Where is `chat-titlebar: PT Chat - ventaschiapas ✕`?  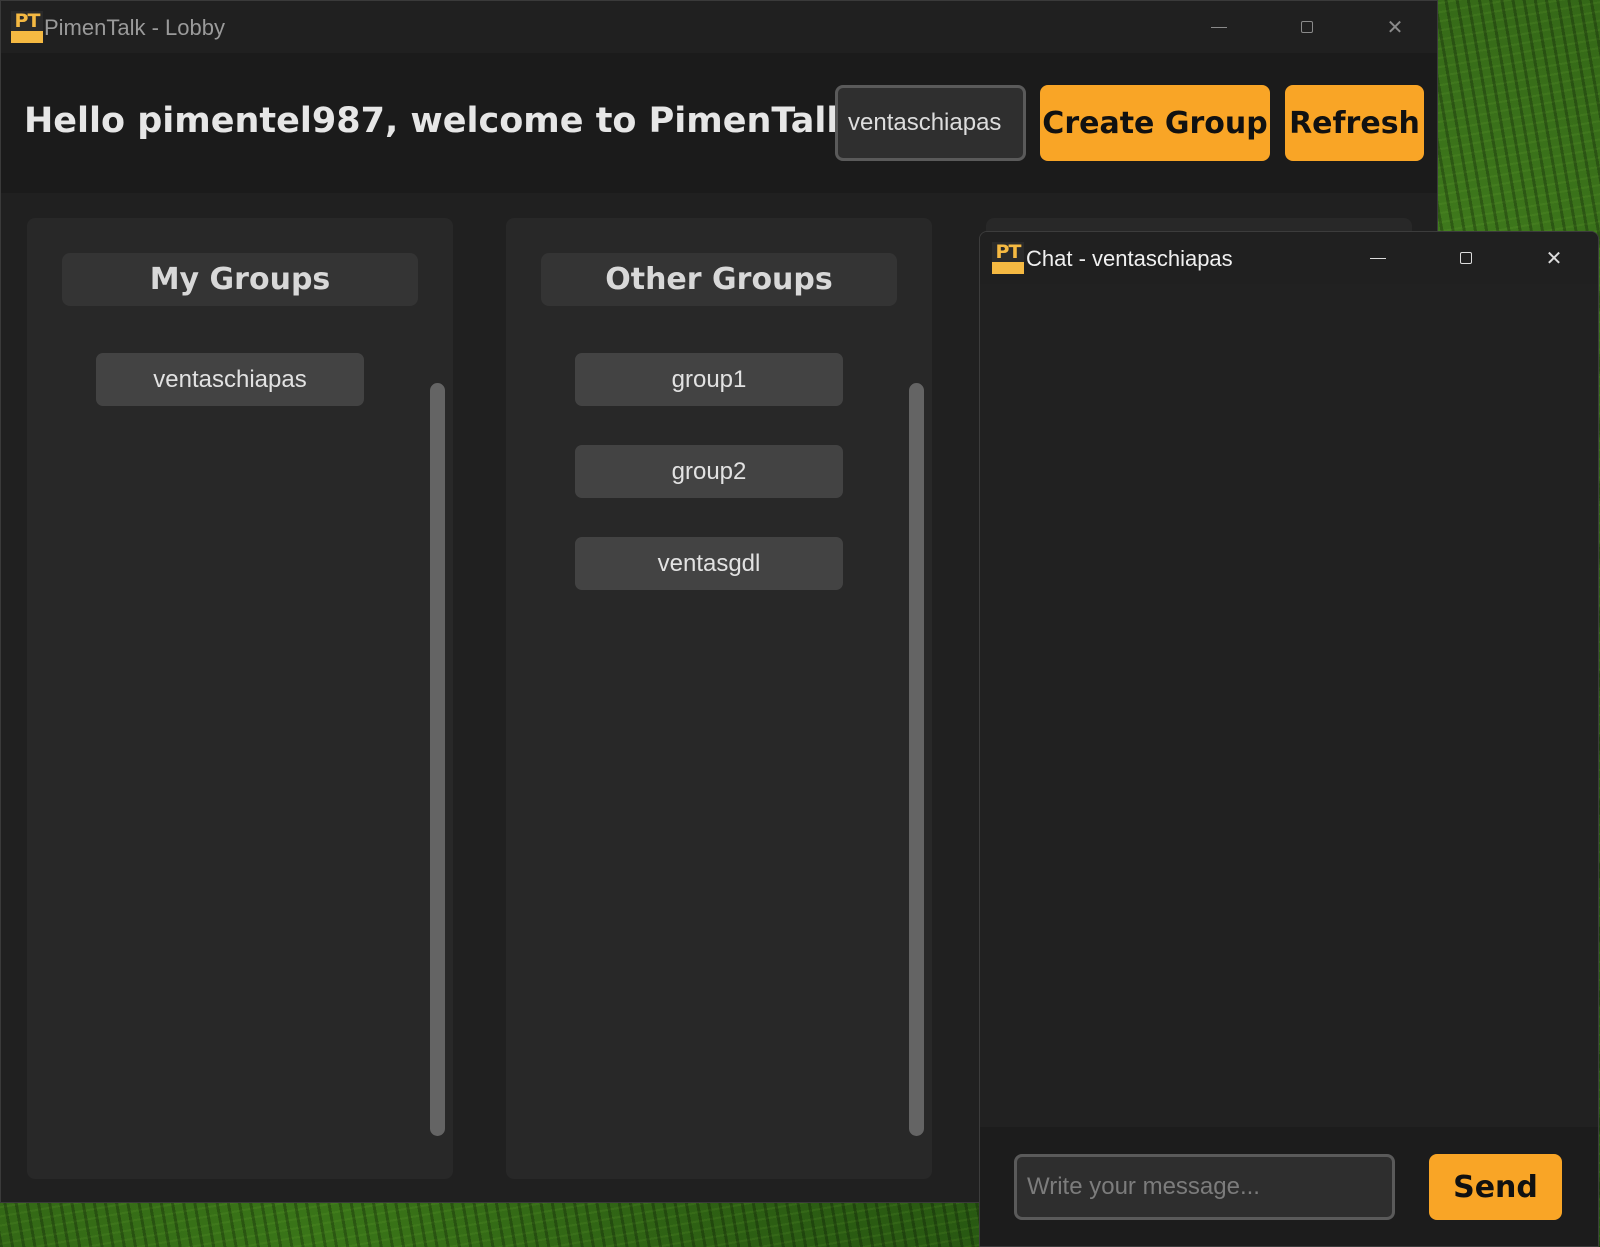
chat-titlebar: PT Chat - ventaschiapas ✕ is located at coordinates (1289, 258).